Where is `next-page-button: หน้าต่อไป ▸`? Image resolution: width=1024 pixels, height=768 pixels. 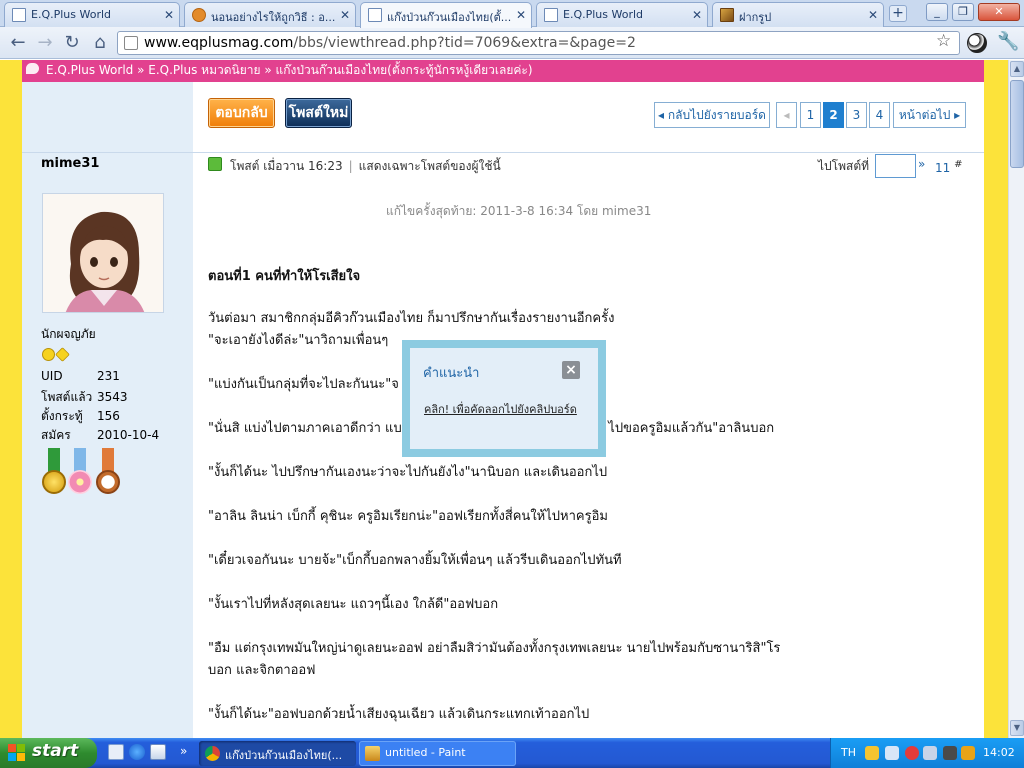
next-page-button: หน้าต่อไป ▸ is located at coordinates (929, 115).